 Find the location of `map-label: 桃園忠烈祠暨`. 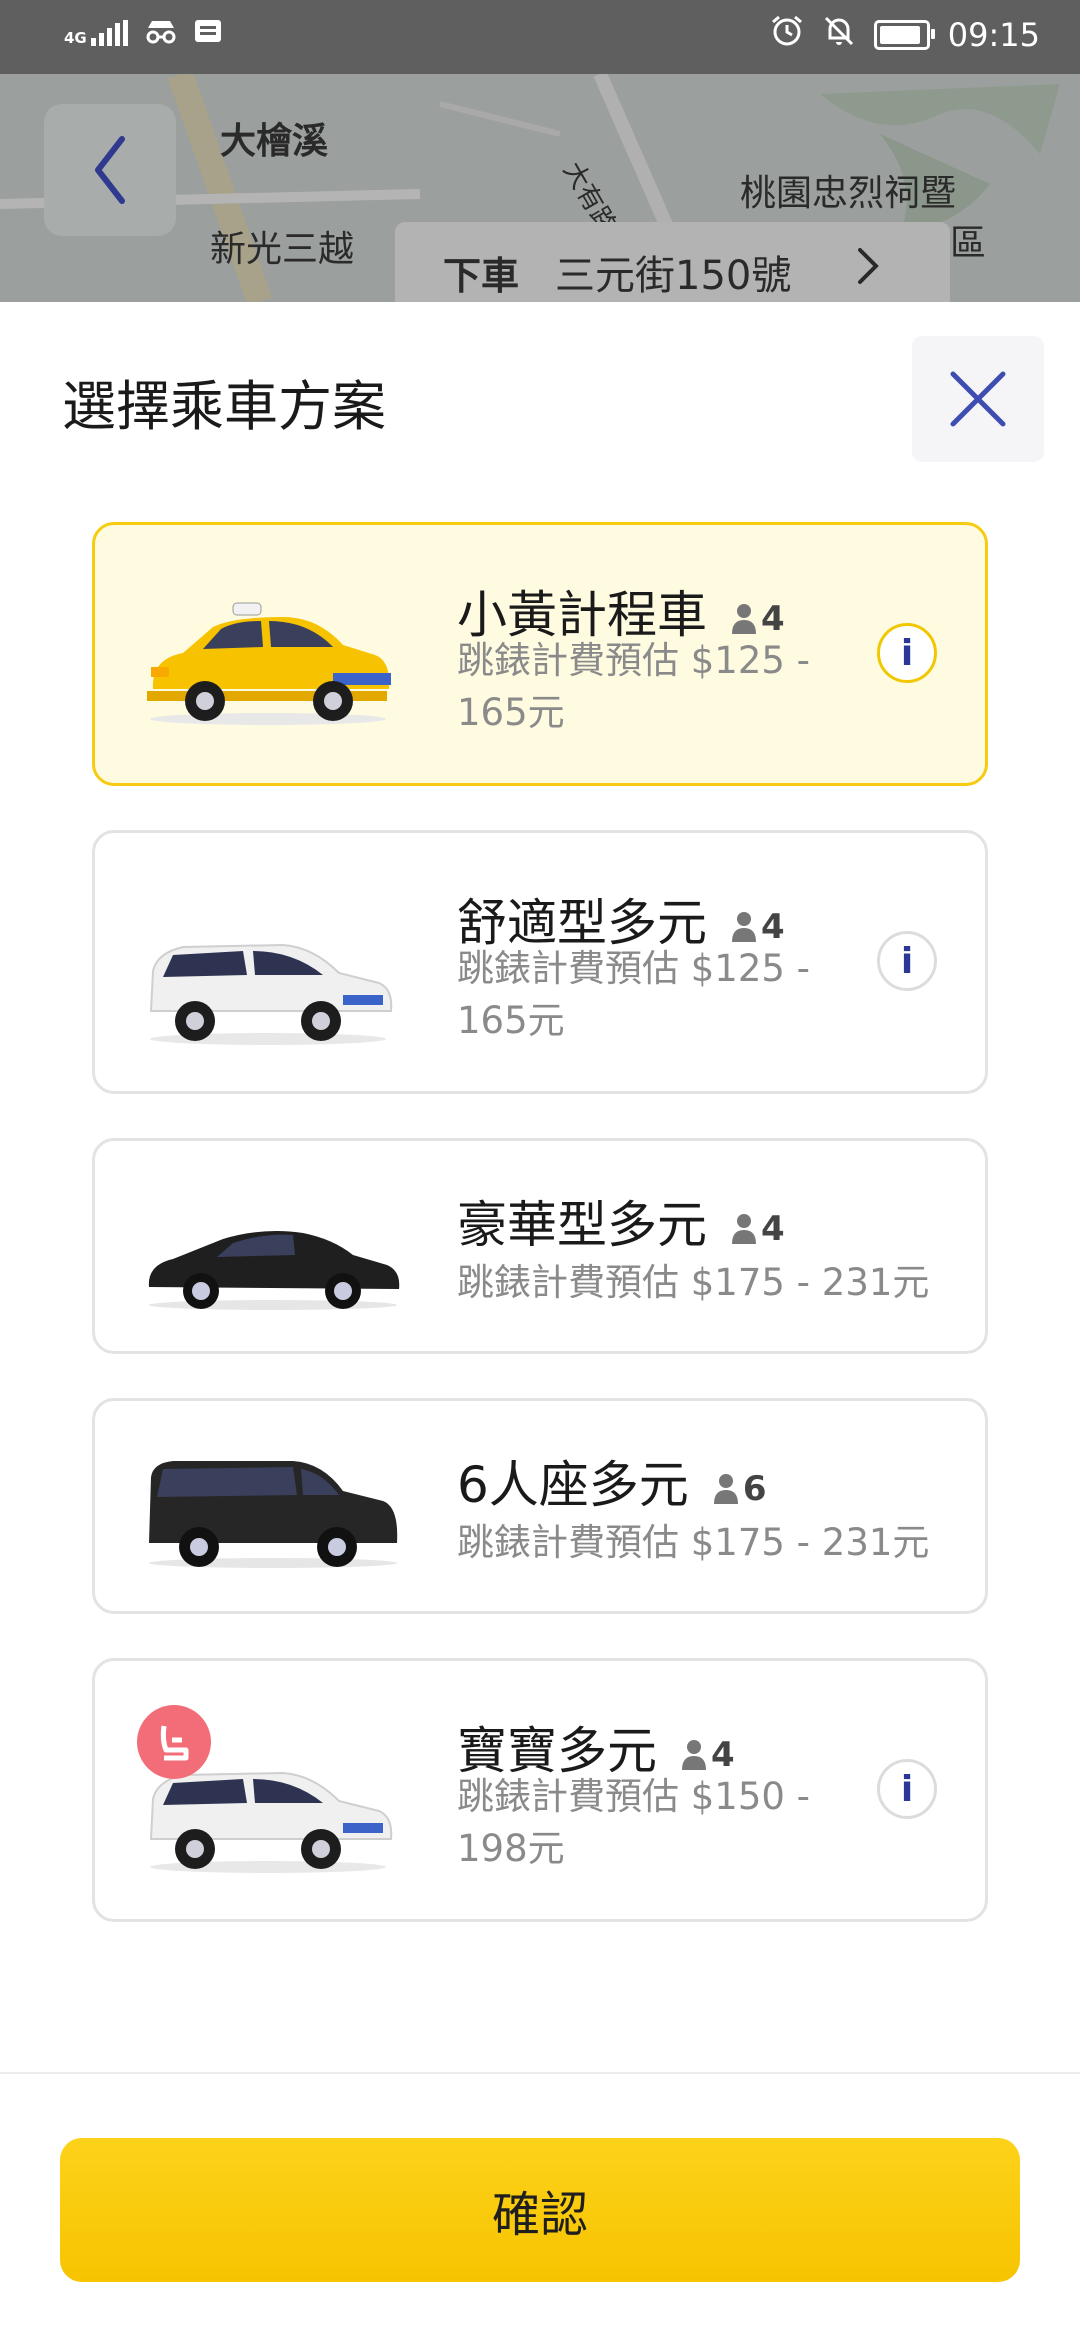

map-label: 桃園忠烈祠暨 is located at coordinates (848, 193).